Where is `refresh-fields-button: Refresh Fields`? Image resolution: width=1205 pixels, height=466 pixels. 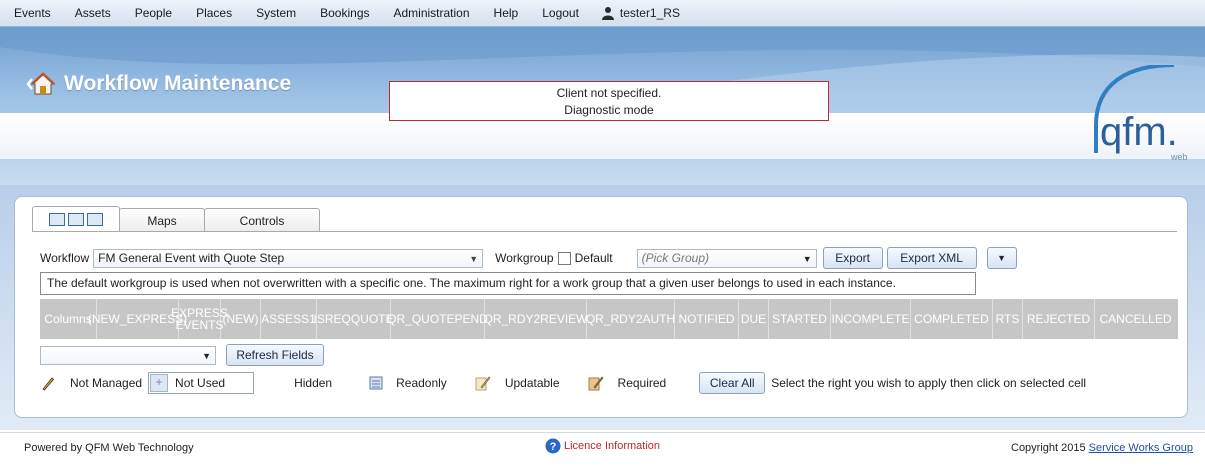
refresh-fields-button: Refresh Fields is located at coordinates (275, 355).